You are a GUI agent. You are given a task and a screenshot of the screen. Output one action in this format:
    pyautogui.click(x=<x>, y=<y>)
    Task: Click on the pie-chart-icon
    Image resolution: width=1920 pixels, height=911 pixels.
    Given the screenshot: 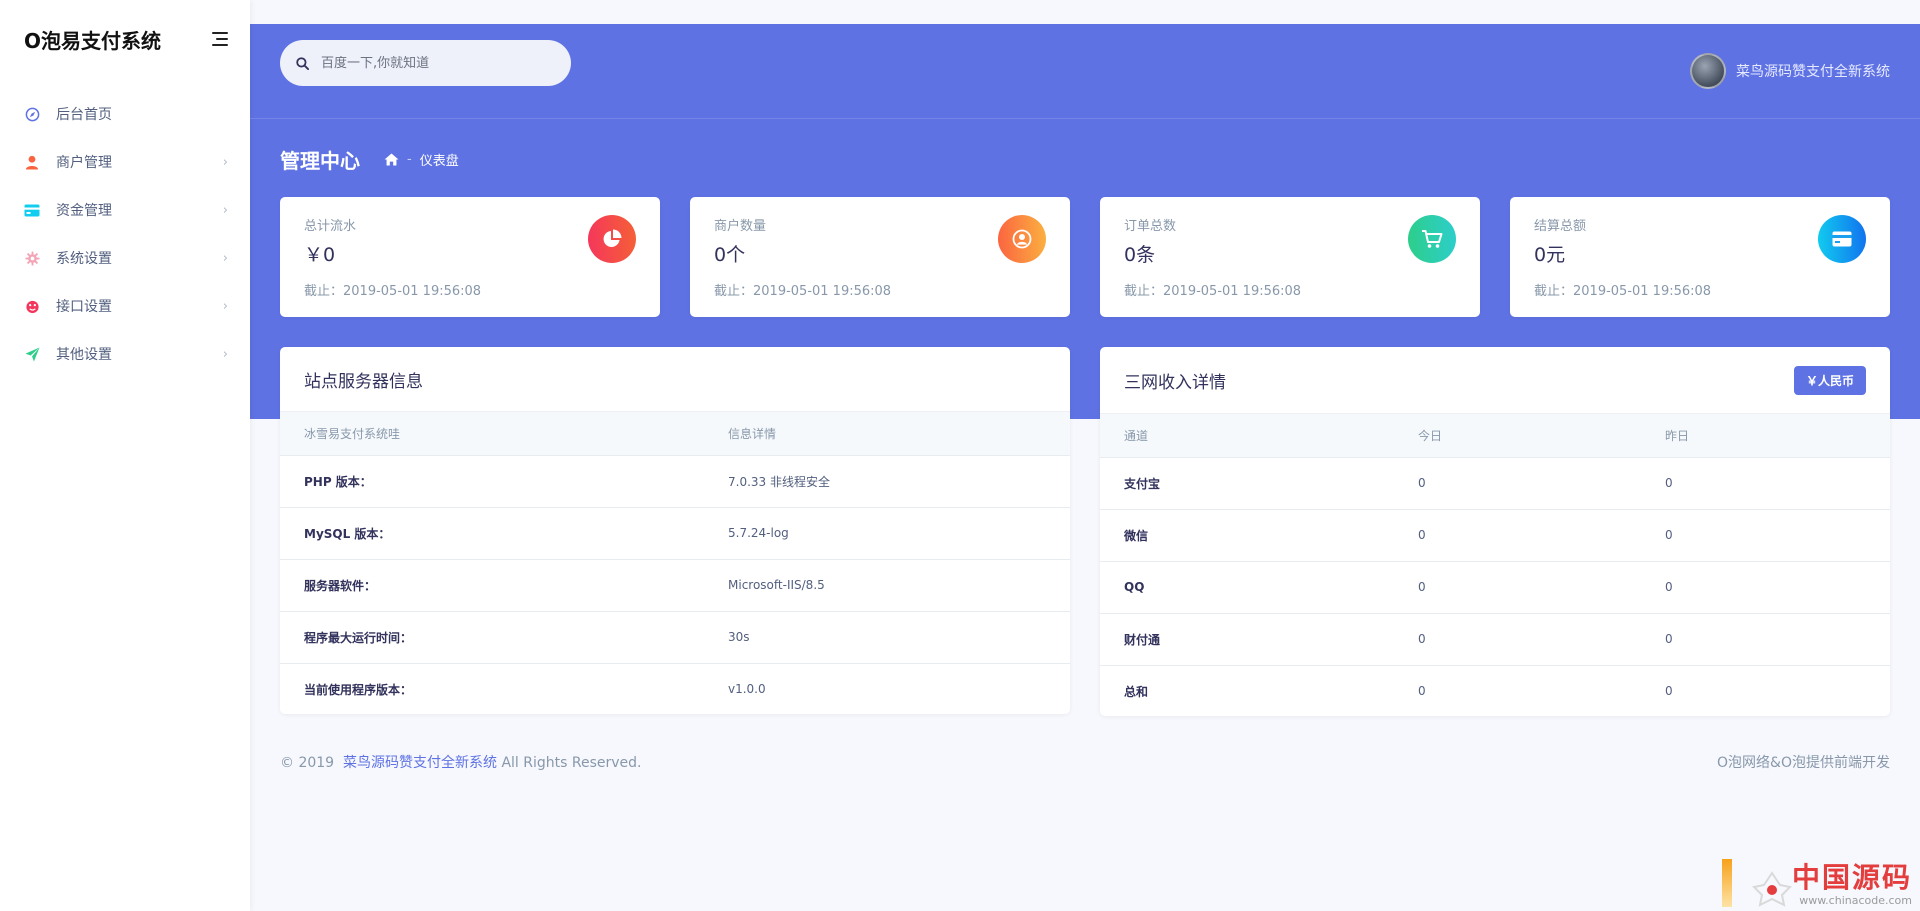 What is the action you would take?
    pyautogui.click(x=612, y=239)
    